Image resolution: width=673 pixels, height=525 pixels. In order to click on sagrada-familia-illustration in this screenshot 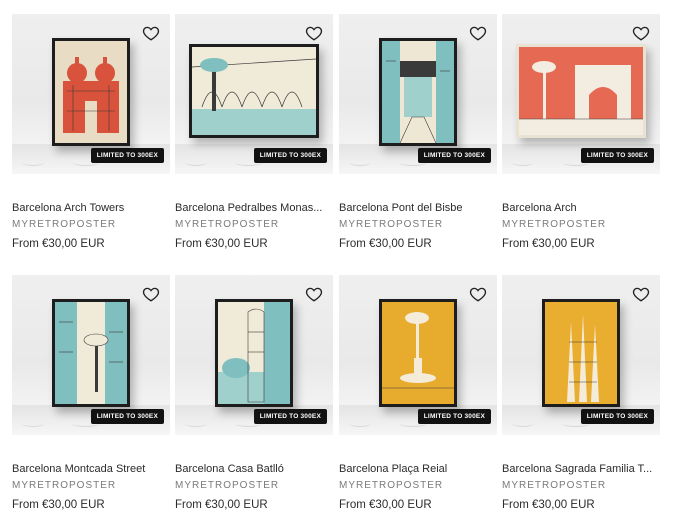, I will do `click(581, 353)`.